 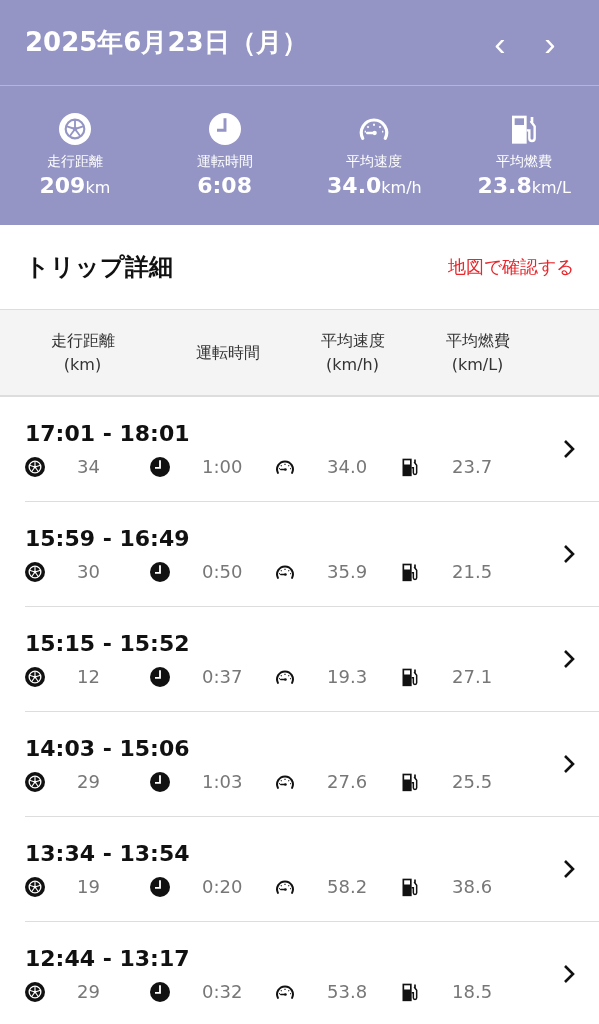 I want to click on column-header: 平均速度 (km/h), so click(x=352, y=352).